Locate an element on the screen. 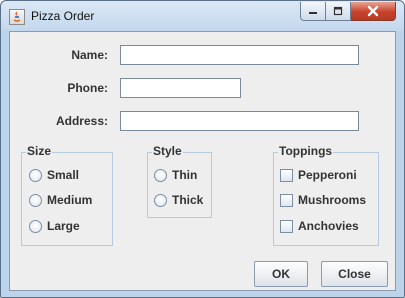 The height and width of the screenshot is (298, 405). size-large-radio: Large is located at coordinates (54, 226).